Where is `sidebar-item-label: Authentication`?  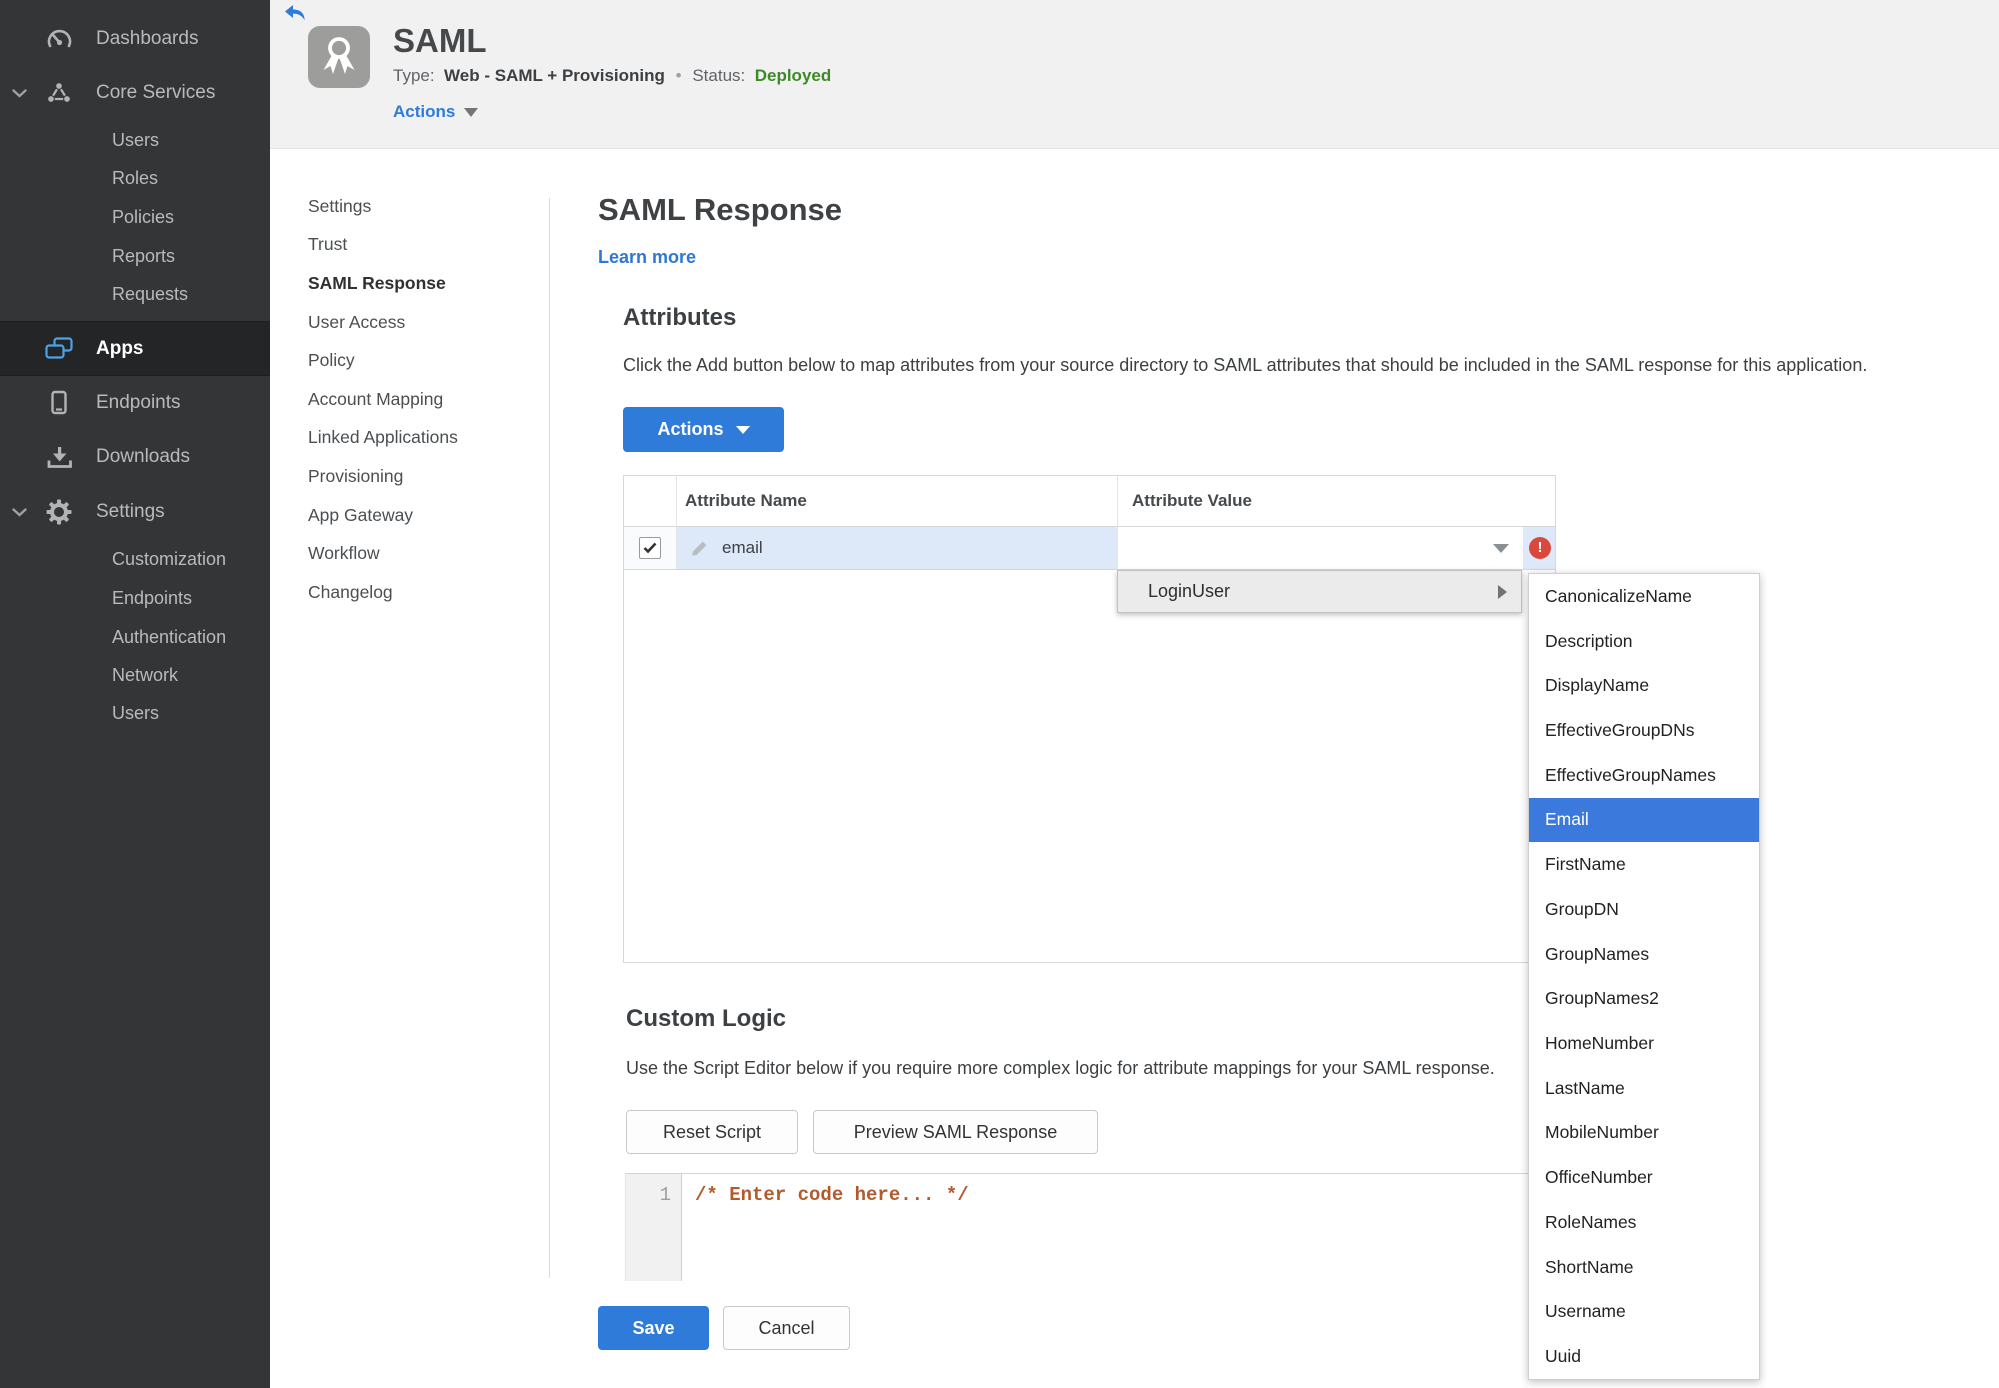 sidebar-item-label: Authentication is located at coordinates (169, 636).